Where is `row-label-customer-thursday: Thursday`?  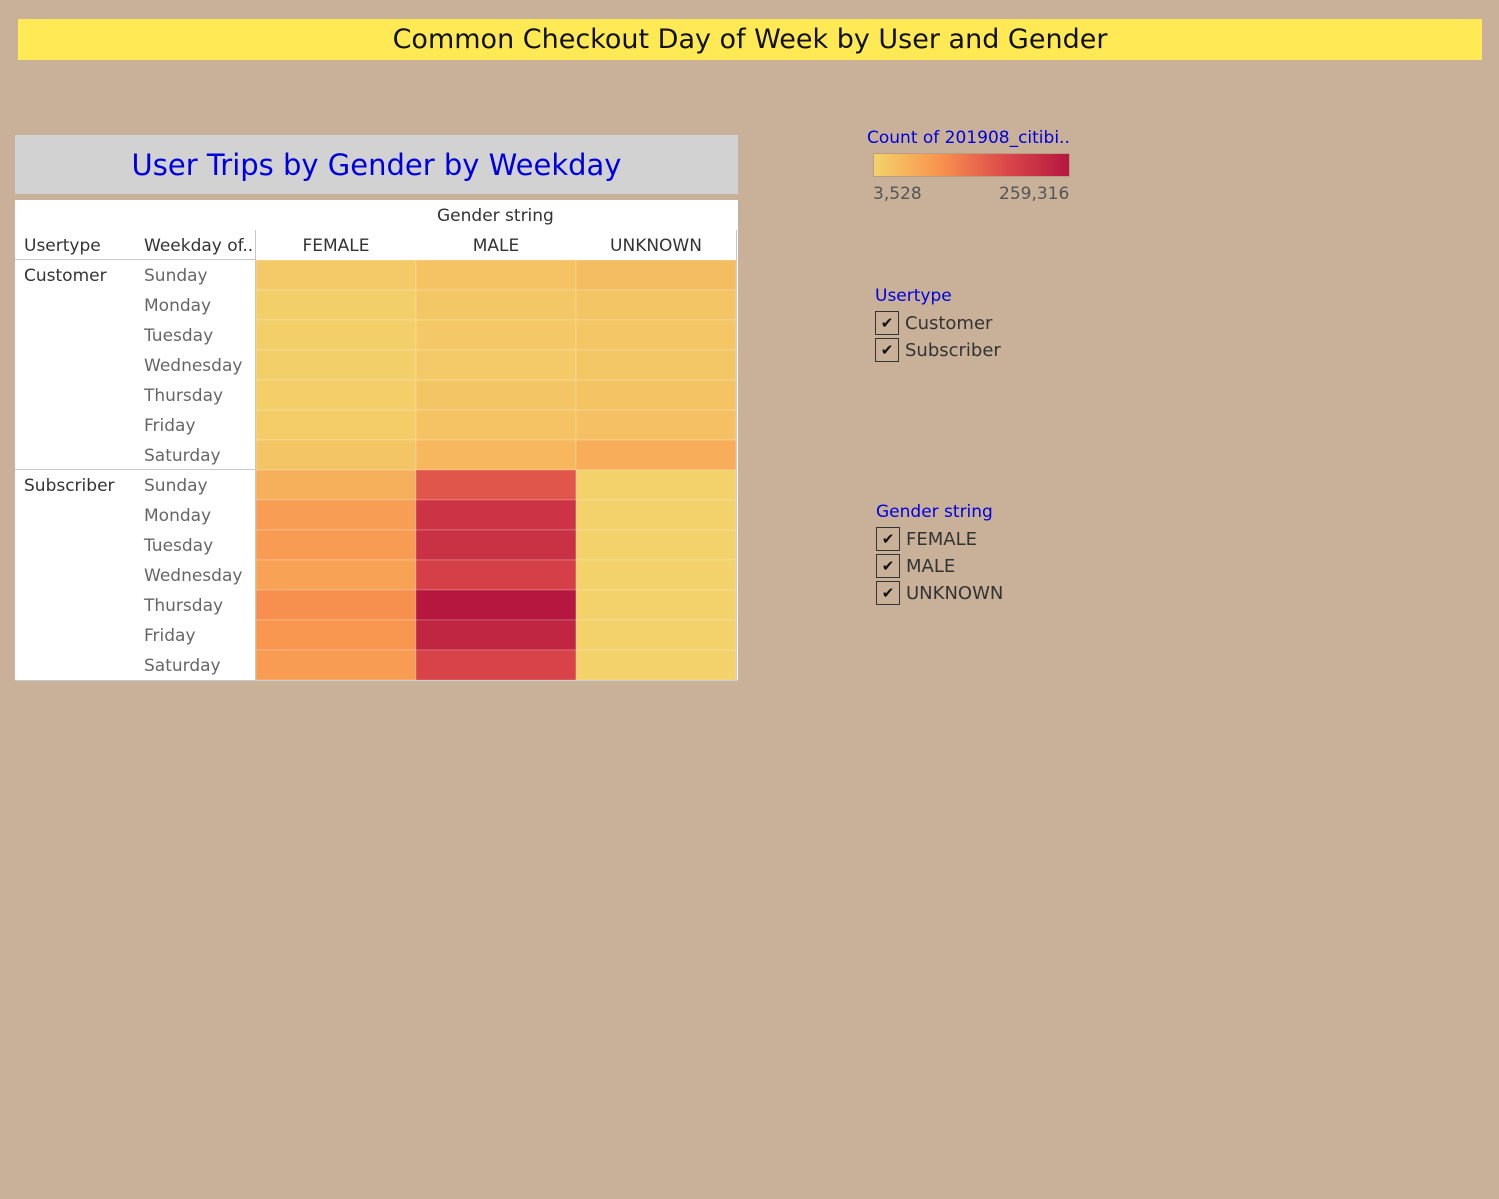 row-label-customer-thursday: Thursday is located at coordinates (184, 396).